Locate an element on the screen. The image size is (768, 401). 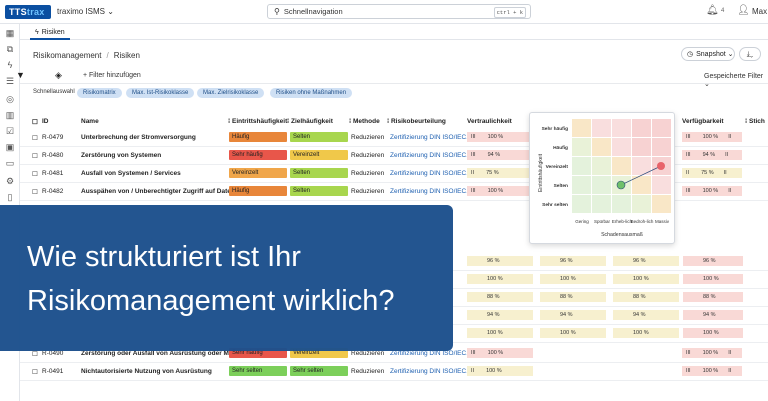
bell-icon: 🔔︎ is located at coordinates (712, 10).